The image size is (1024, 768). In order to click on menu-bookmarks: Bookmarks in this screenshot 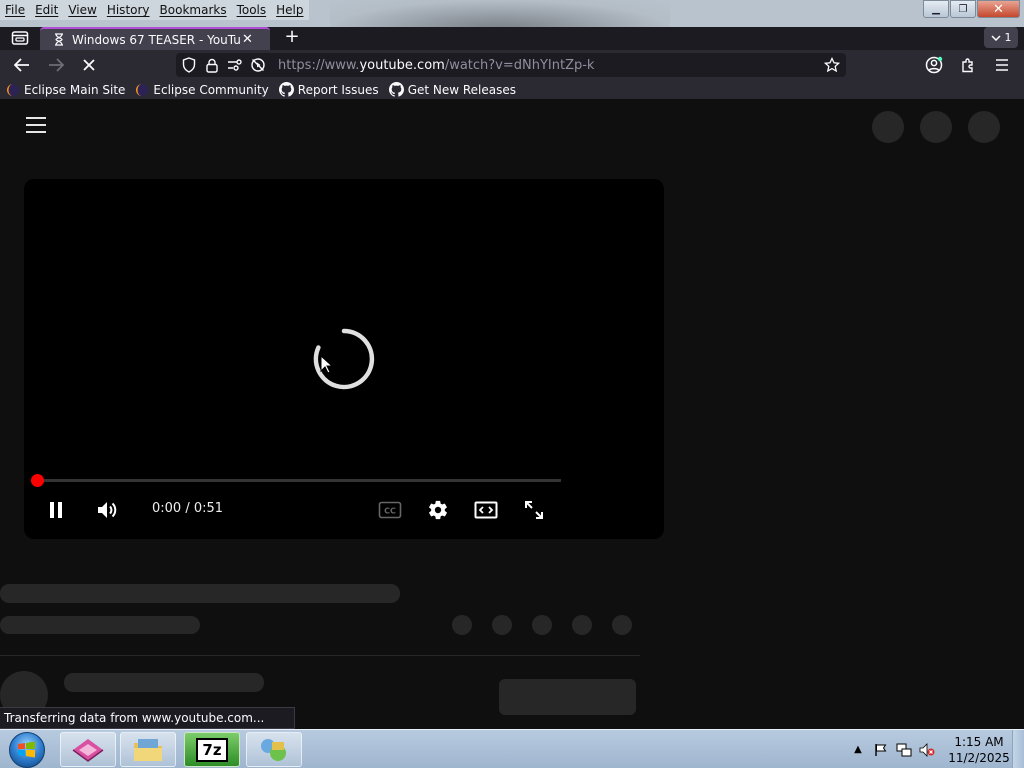, I will do `click(193, 10)`.